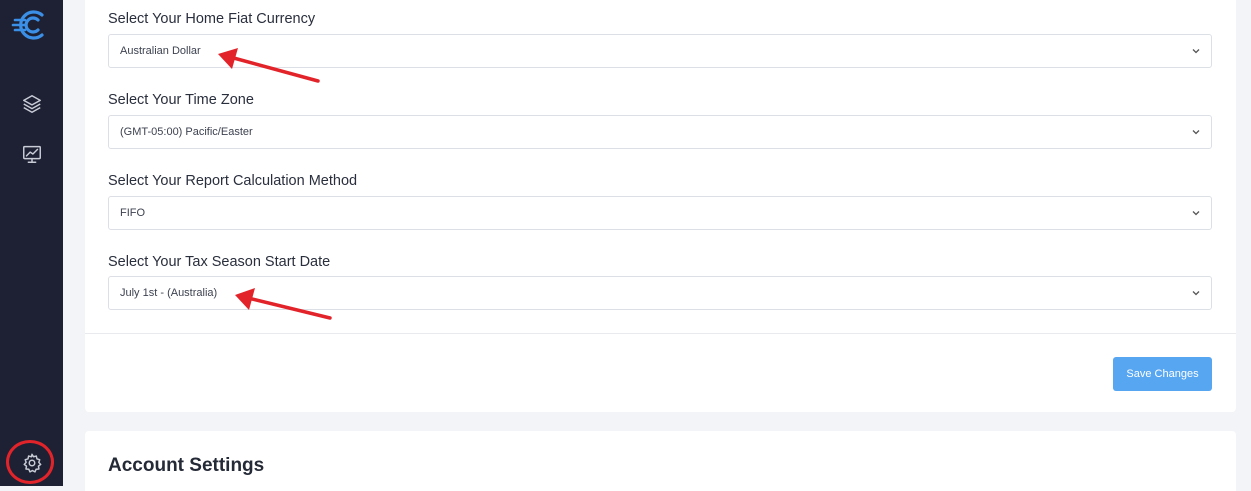 The height and width of the screenshot is (491, 1251). I want to click on chart-icon, so click(31, 154).